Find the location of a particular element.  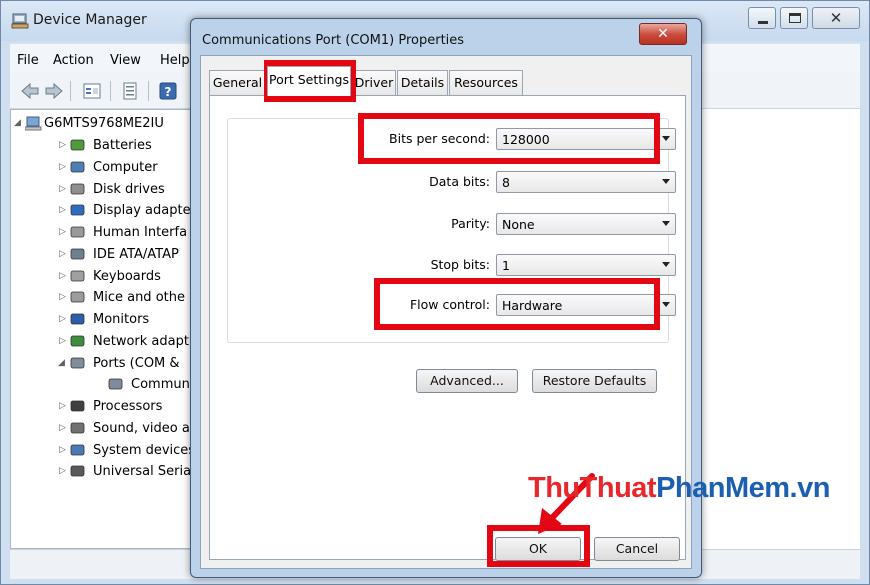

minimize-button is located at coordinates (762, 18).